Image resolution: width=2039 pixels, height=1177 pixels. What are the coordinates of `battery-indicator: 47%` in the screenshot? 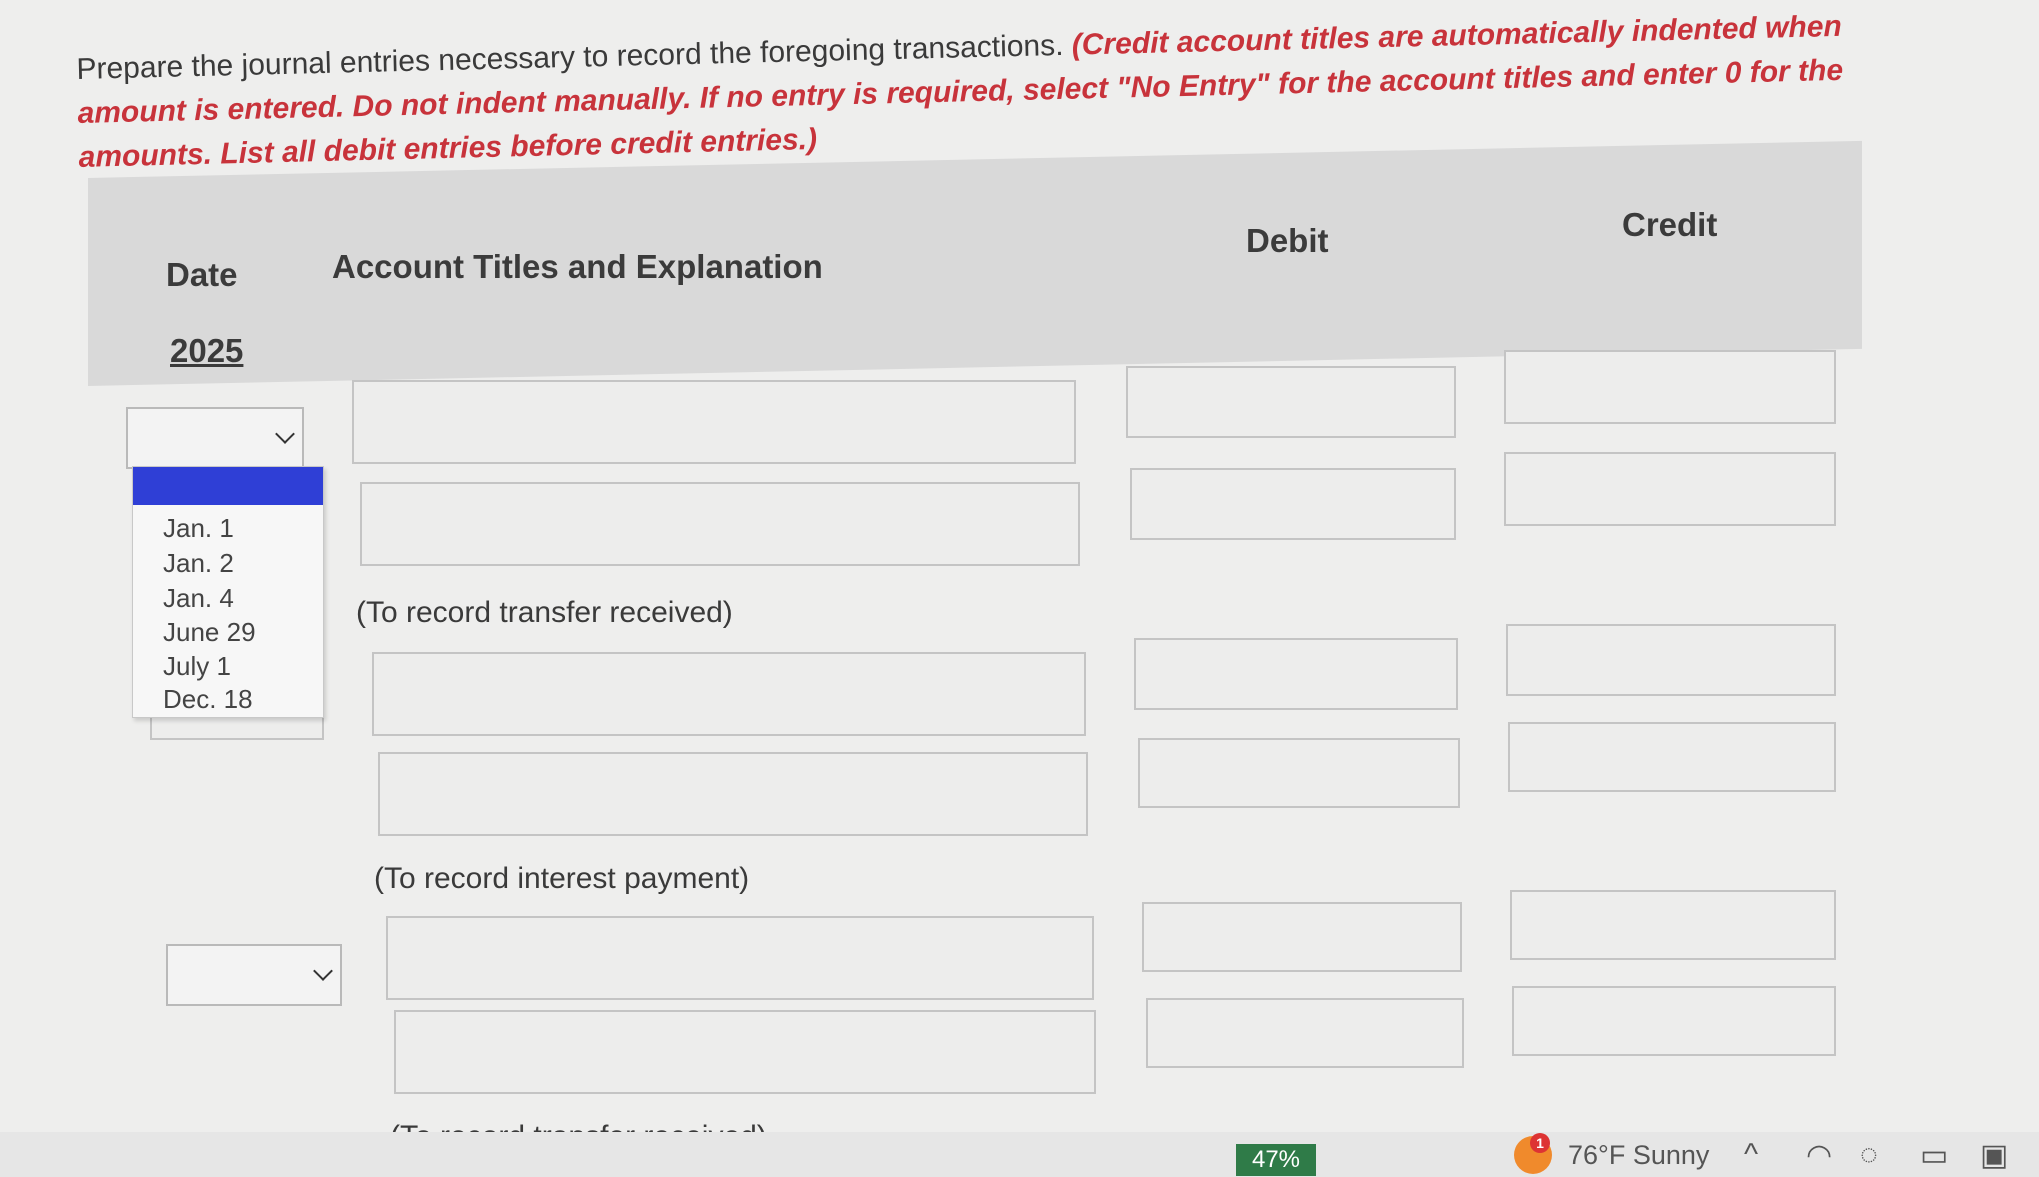 It's located at (1276, 1160).